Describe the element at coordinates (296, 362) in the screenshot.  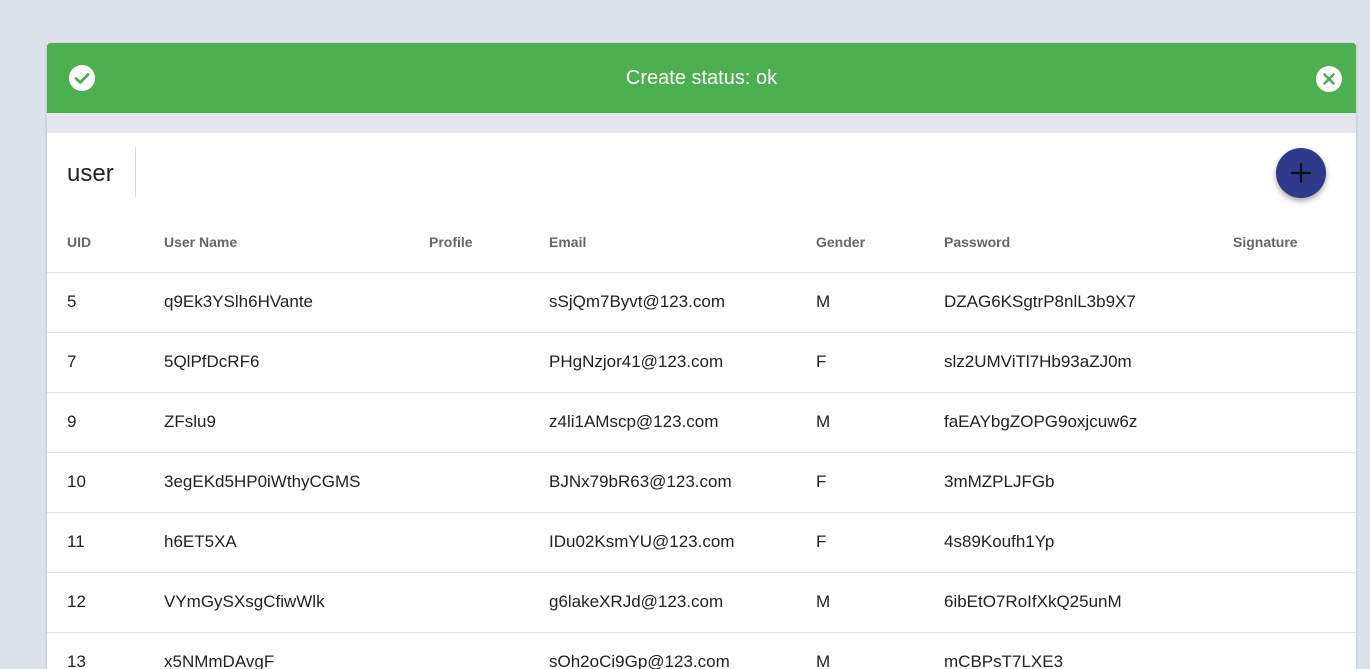
I see `cell-user-name: 5QlPfDcRF6` at that location.